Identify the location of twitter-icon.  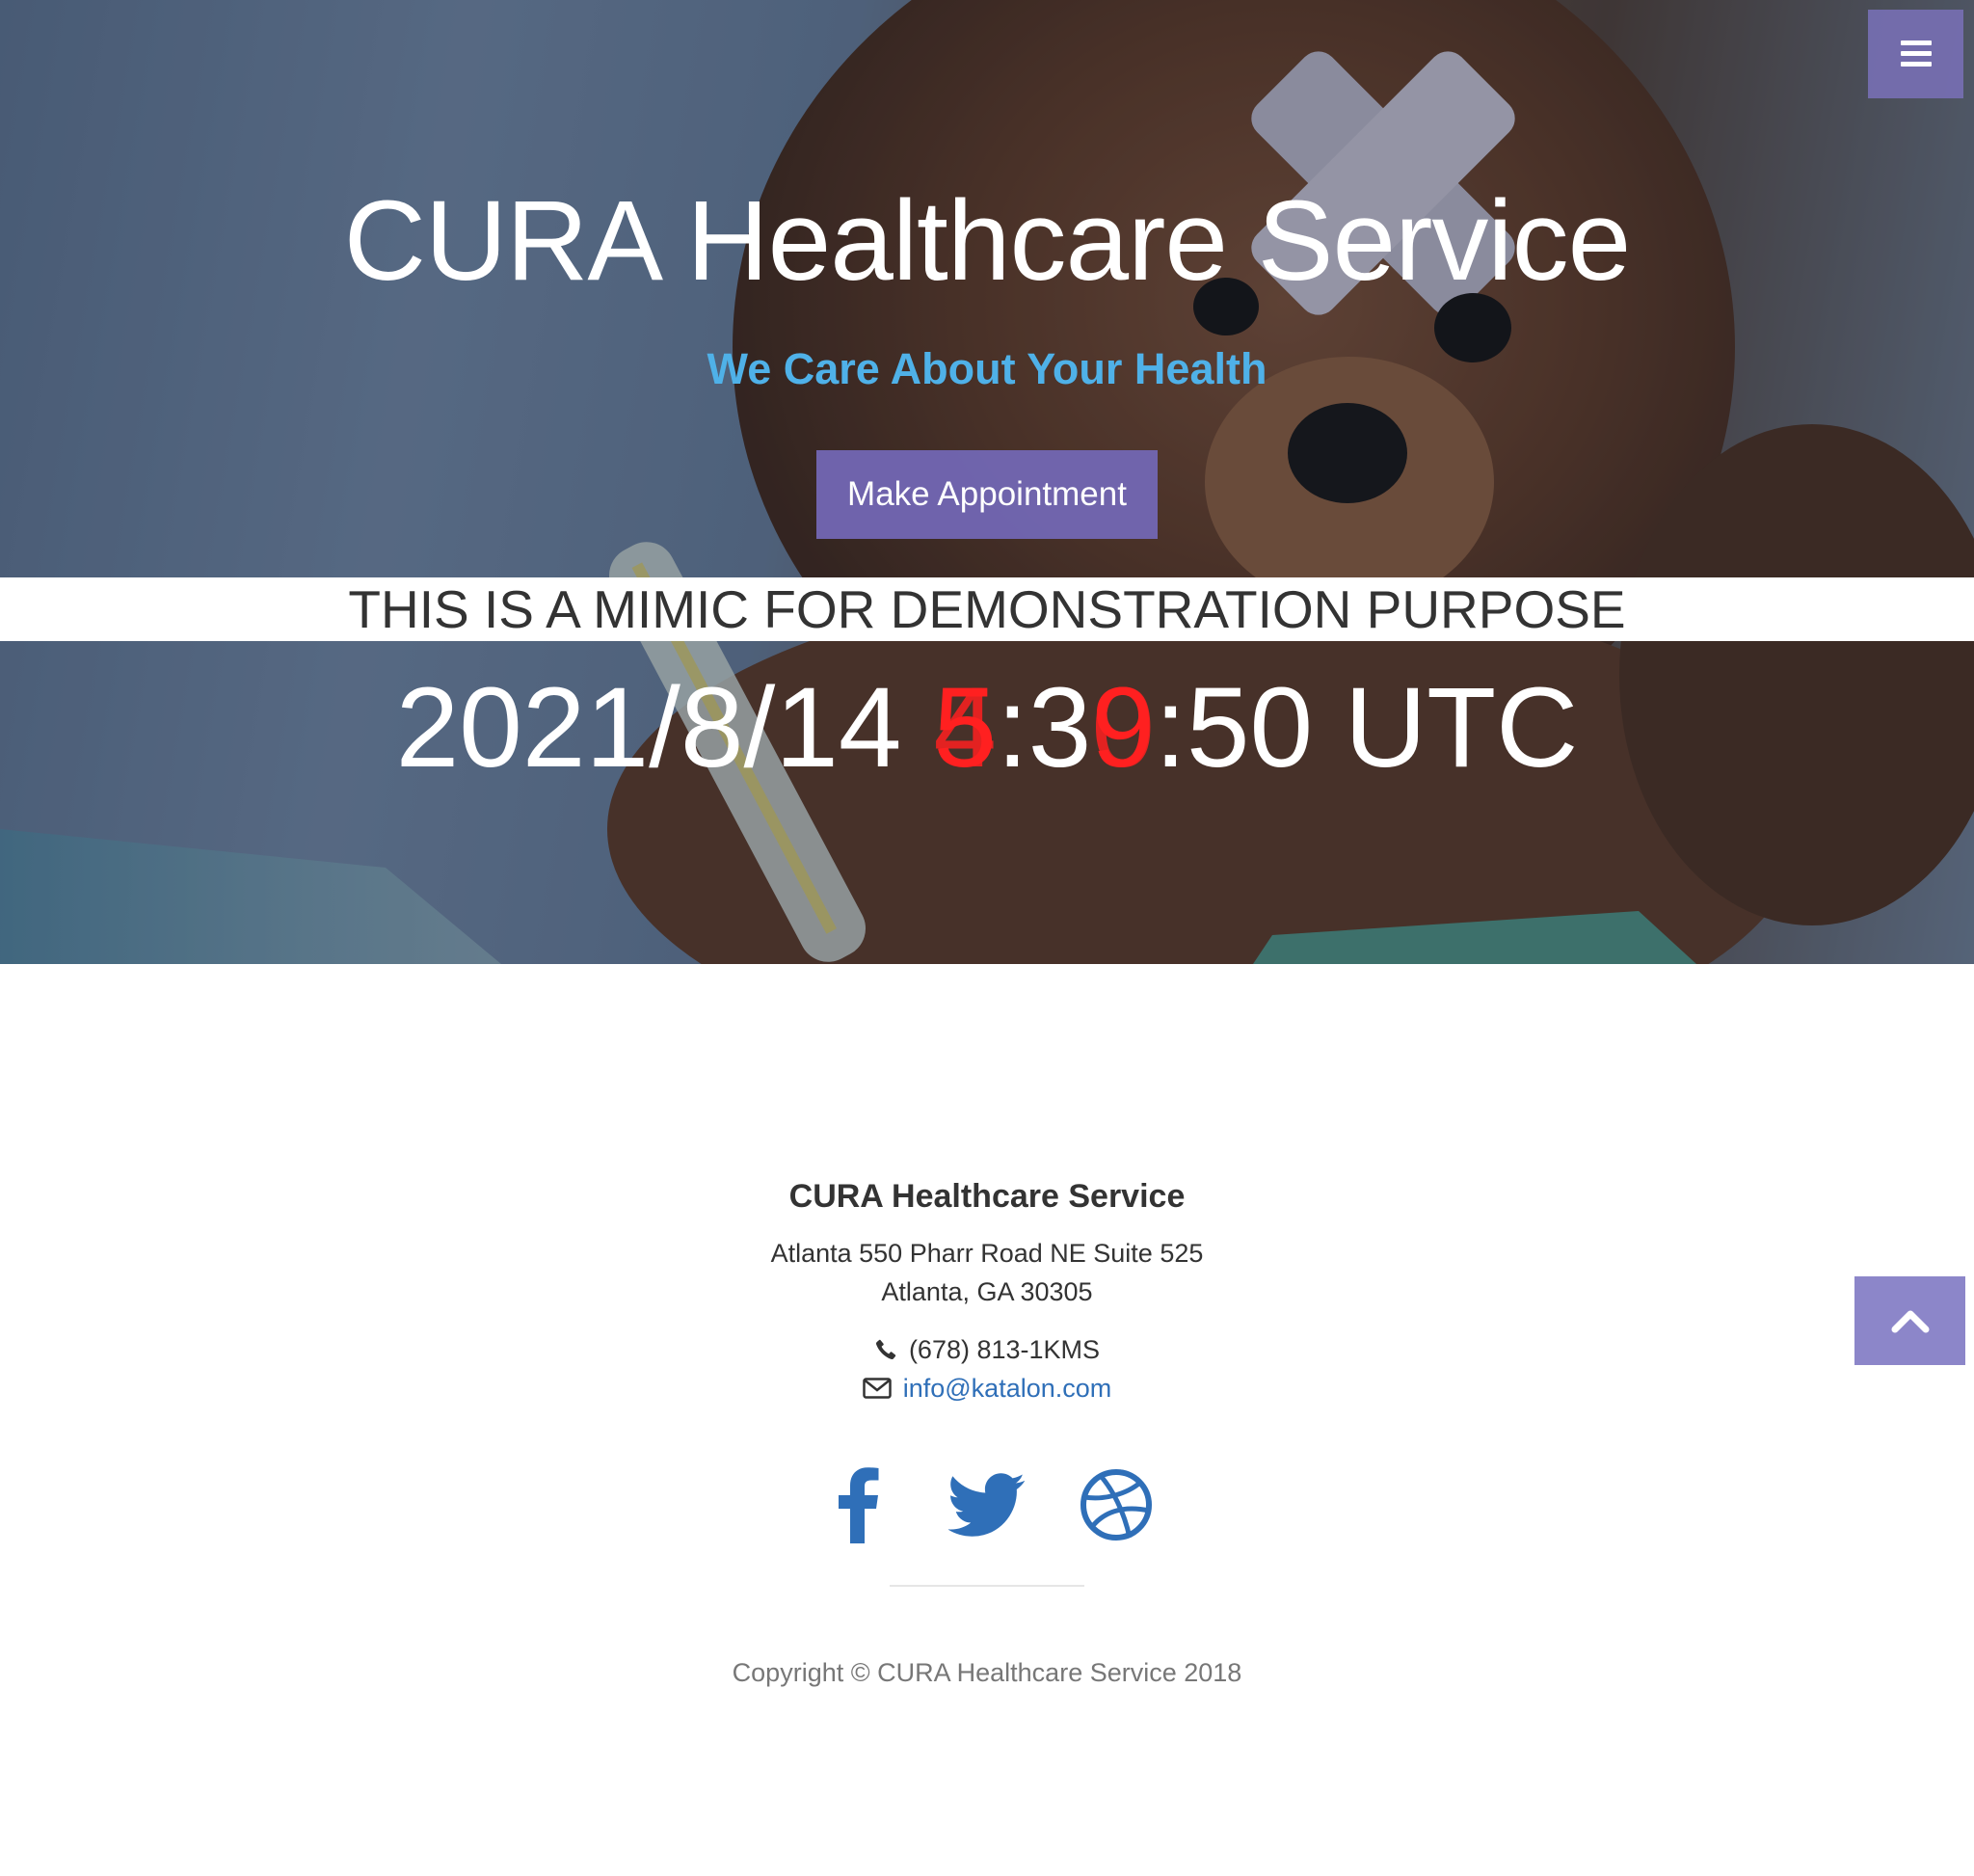
(986, 1505).